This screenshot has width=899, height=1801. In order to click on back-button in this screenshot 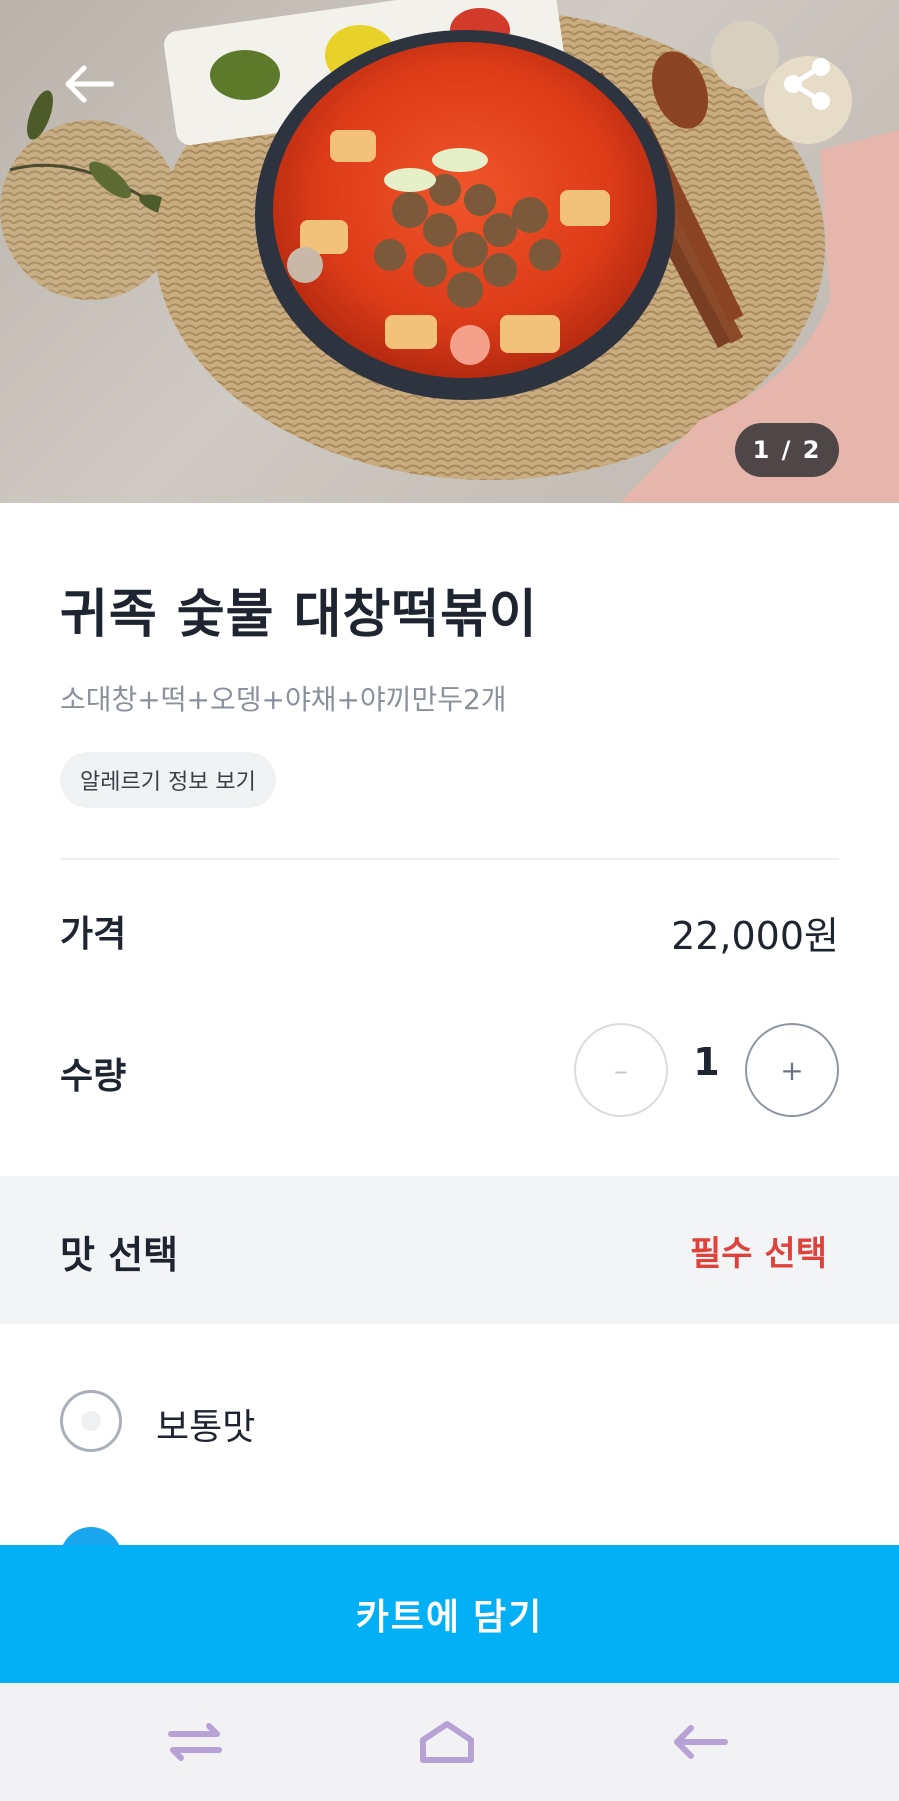, I will do `click(88, 84)`.